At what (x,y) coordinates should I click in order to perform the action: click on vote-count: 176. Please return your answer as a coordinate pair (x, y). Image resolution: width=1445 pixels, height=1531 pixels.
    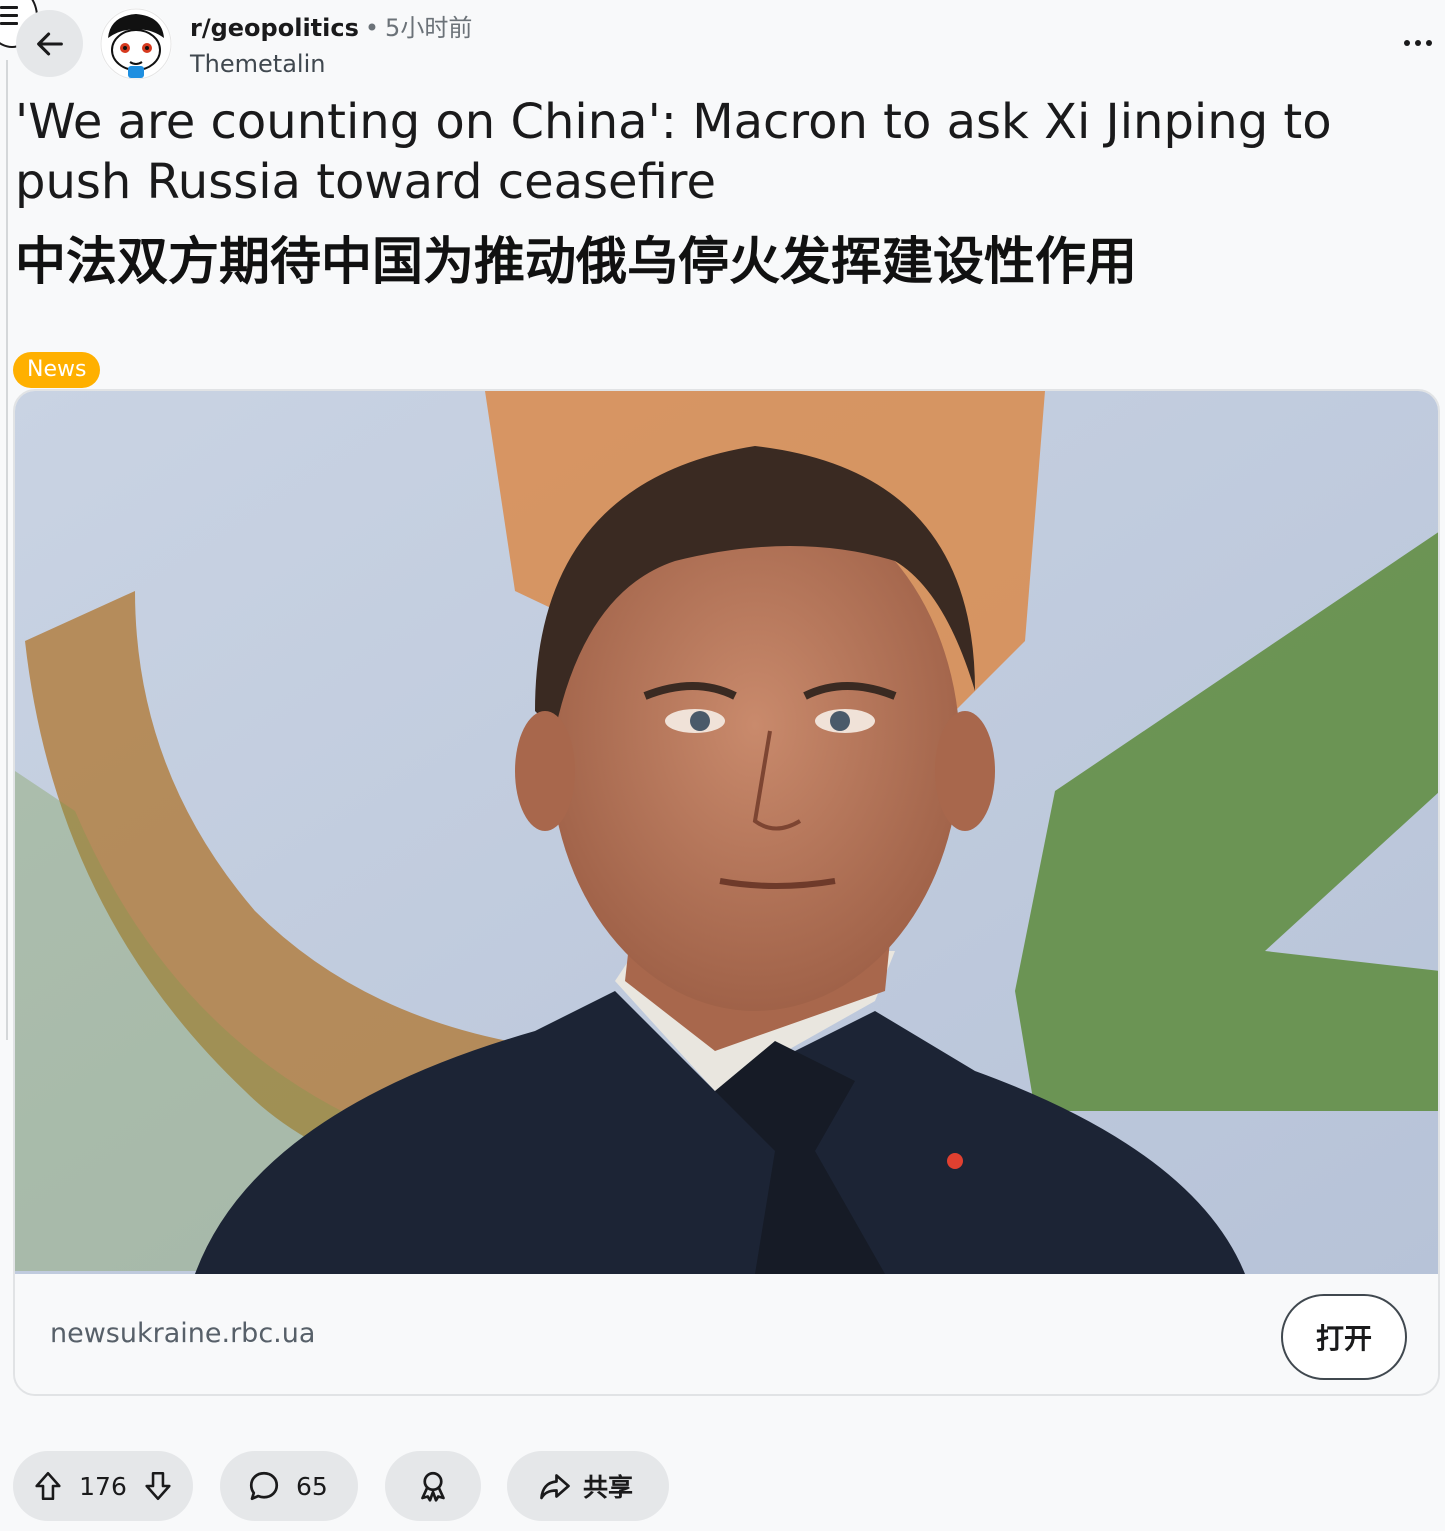
    Looking at the image, I should click on (103, 1486).